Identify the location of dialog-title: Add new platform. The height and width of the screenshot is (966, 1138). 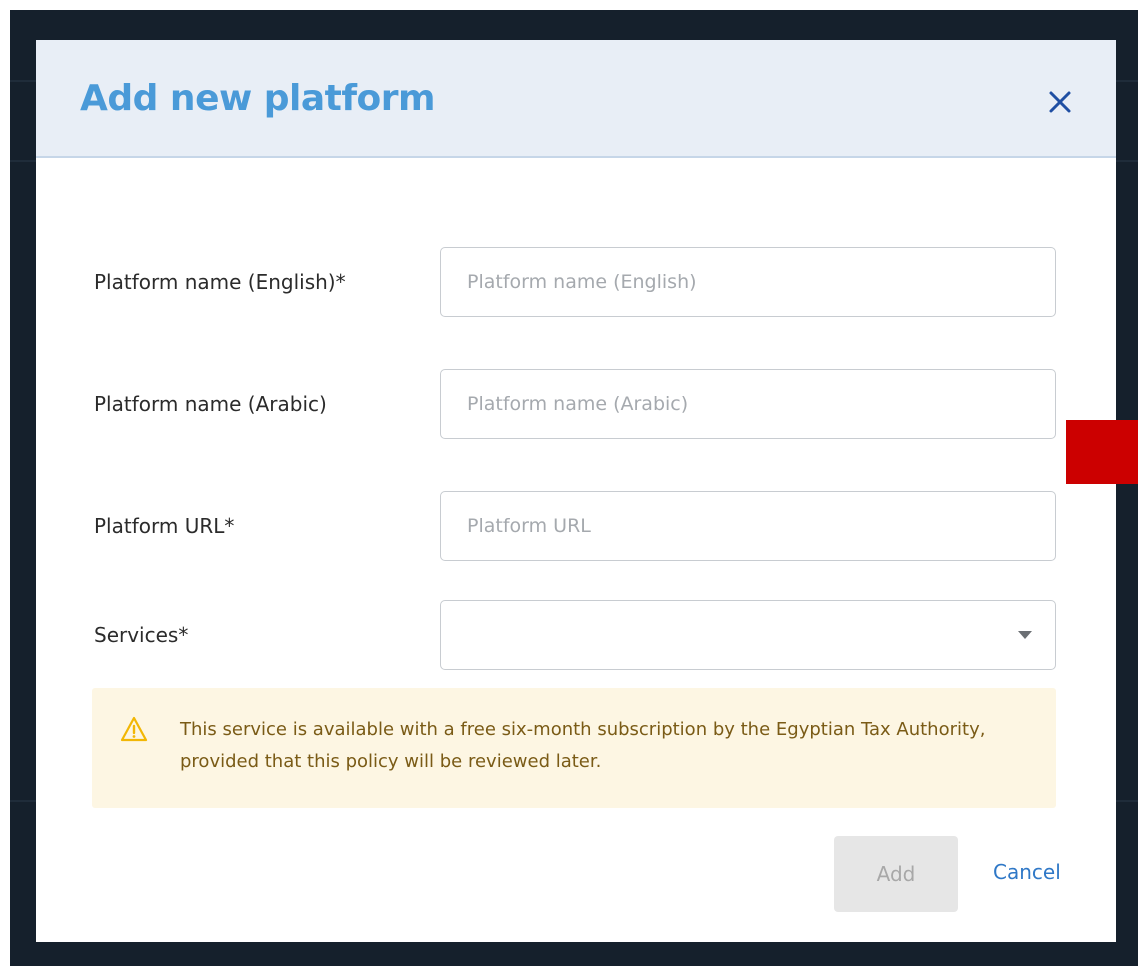
(258, 98).